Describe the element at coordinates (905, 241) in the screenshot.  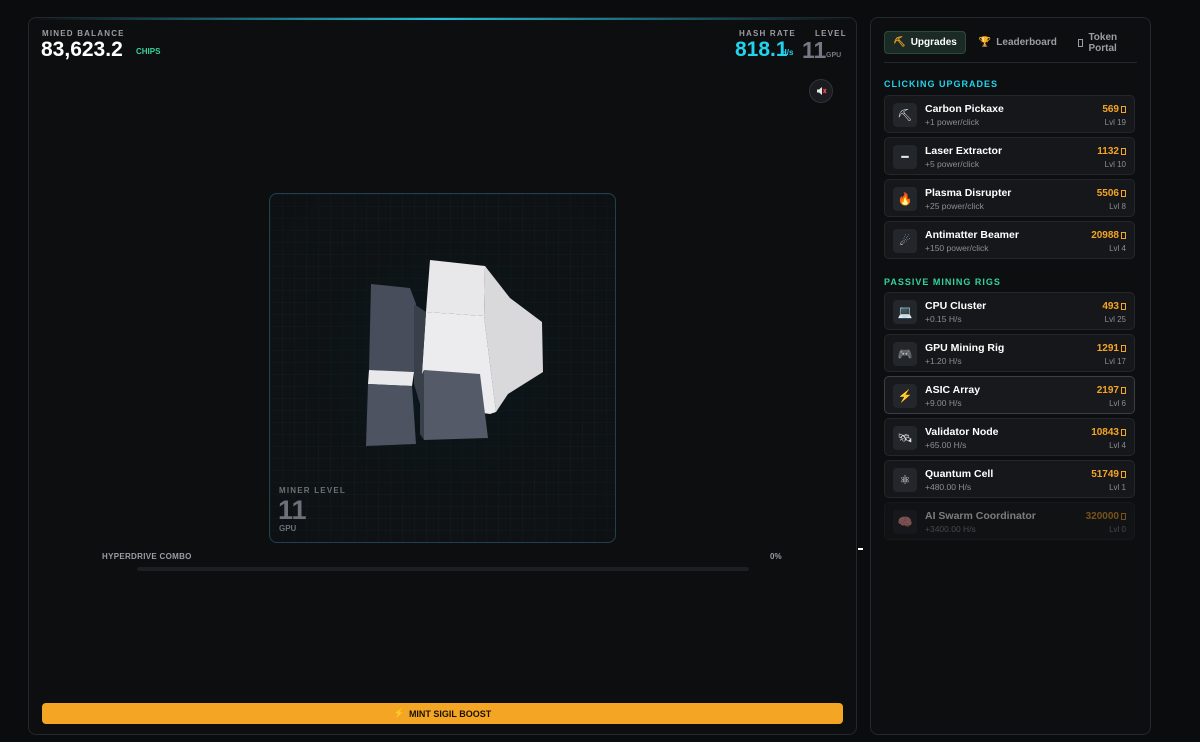
I see `comet-icon: ☄` at that location.